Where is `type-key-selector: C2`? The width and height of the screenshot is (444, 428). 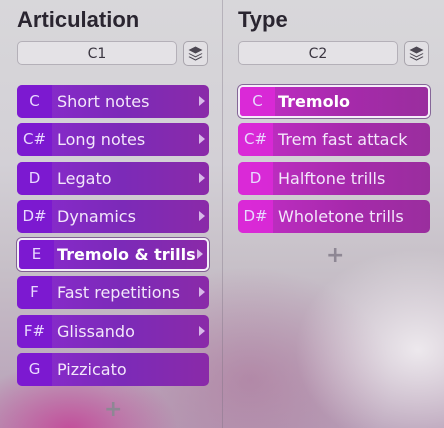 type-key-selector: C2 is located at coordinates (318, 53).